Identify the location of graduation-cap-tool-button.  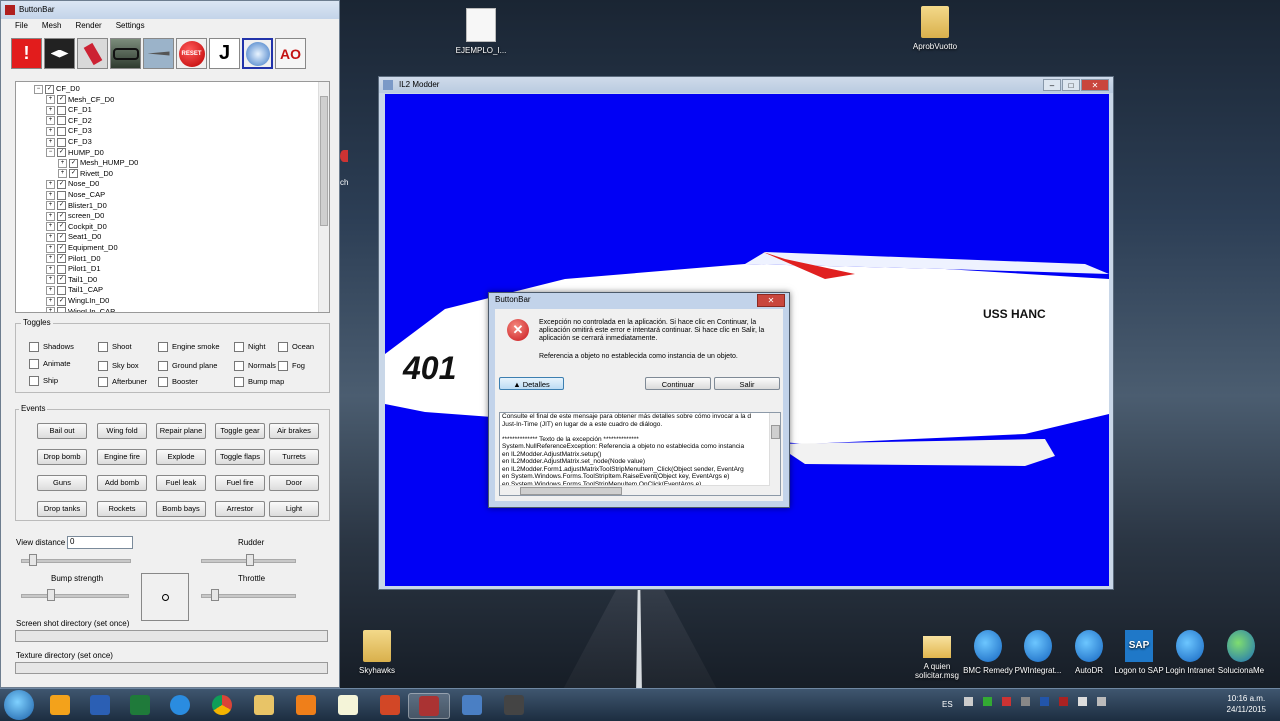
(59, 53).